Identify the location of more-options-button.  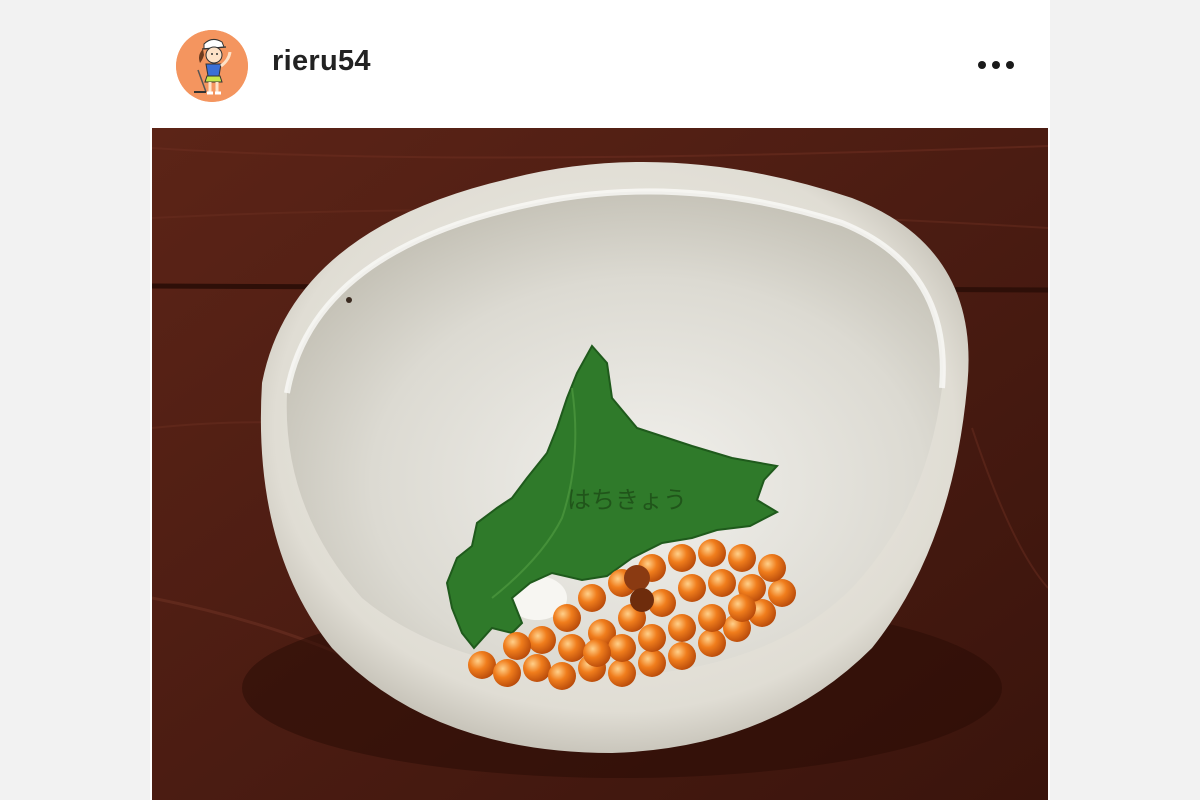
(996, 65).